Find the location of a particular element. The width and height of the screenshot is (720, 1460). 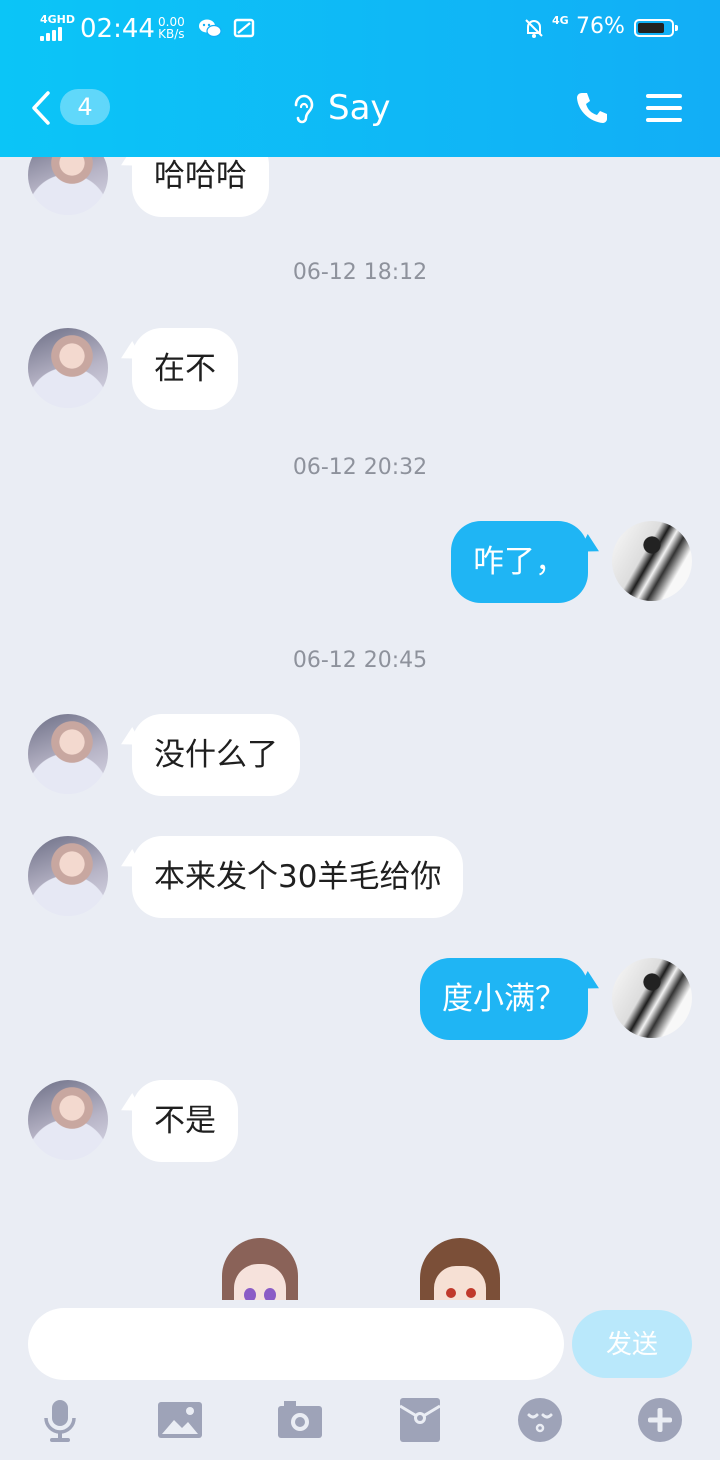

input-toolbar is located at coordinates (360, 1420).